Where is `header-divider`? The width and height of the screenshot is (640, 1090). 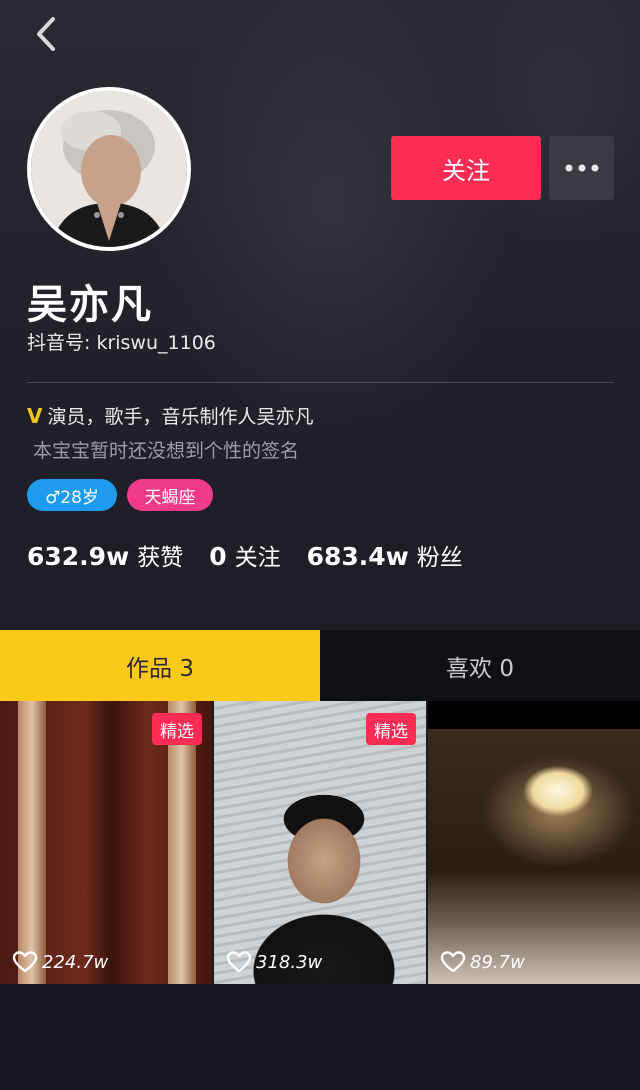
header-divider is located at coordinates (320, 382).